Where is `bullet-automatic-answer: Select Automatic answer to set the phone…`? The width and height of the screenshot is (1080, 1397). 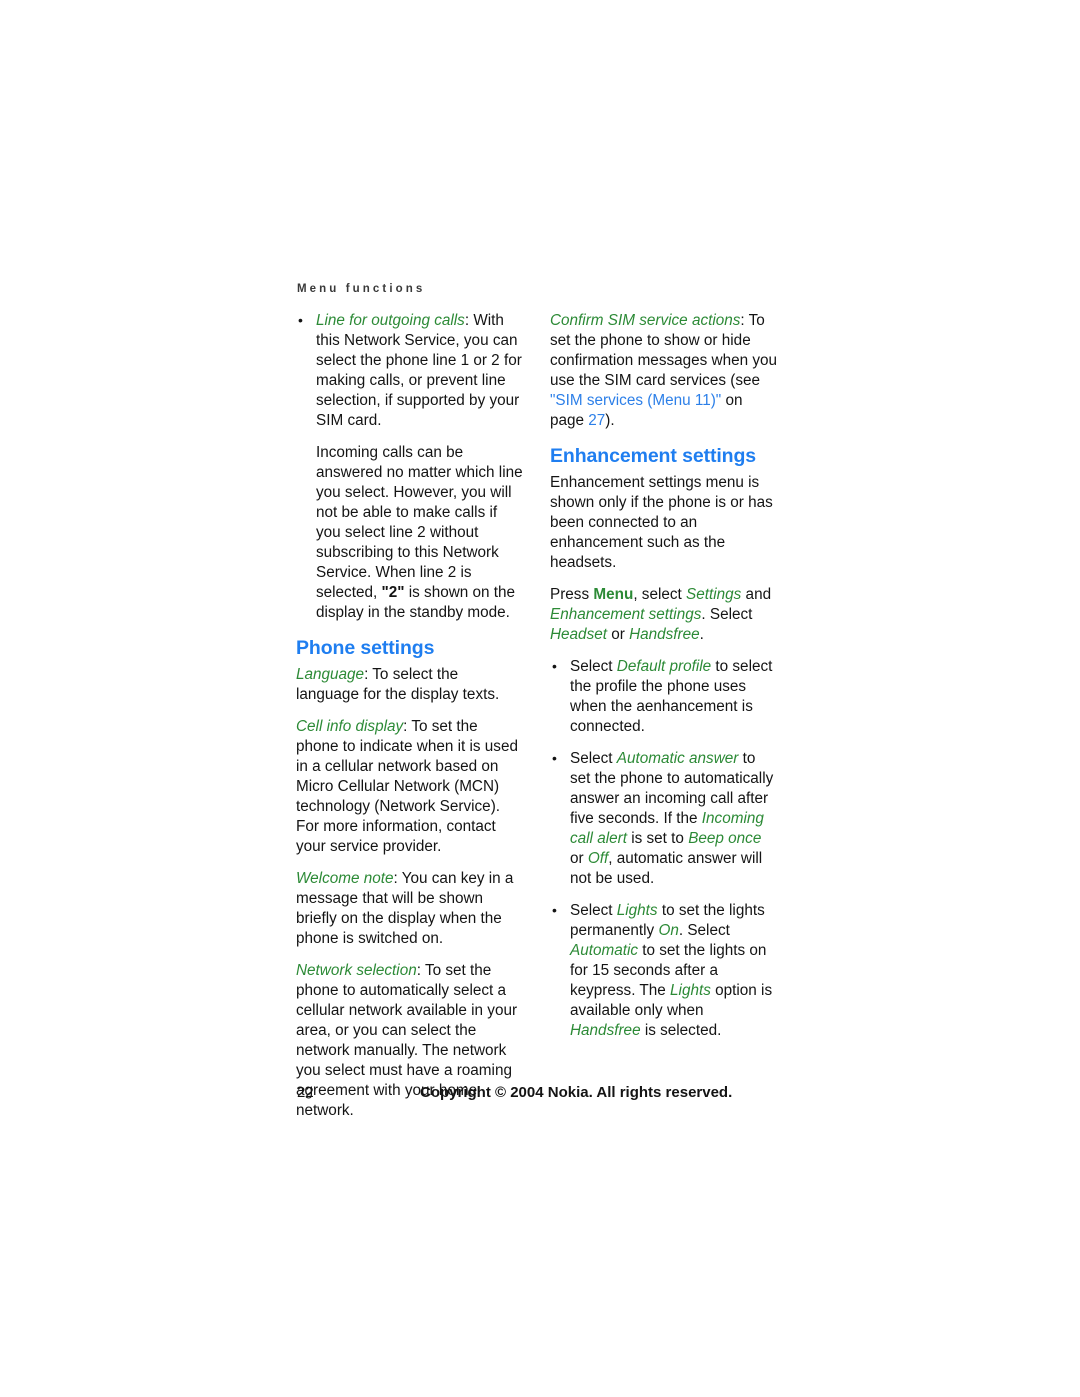 bullet-automatic-answer: Select Automatic answer to set the phone… is located at coordinates (664, 818).